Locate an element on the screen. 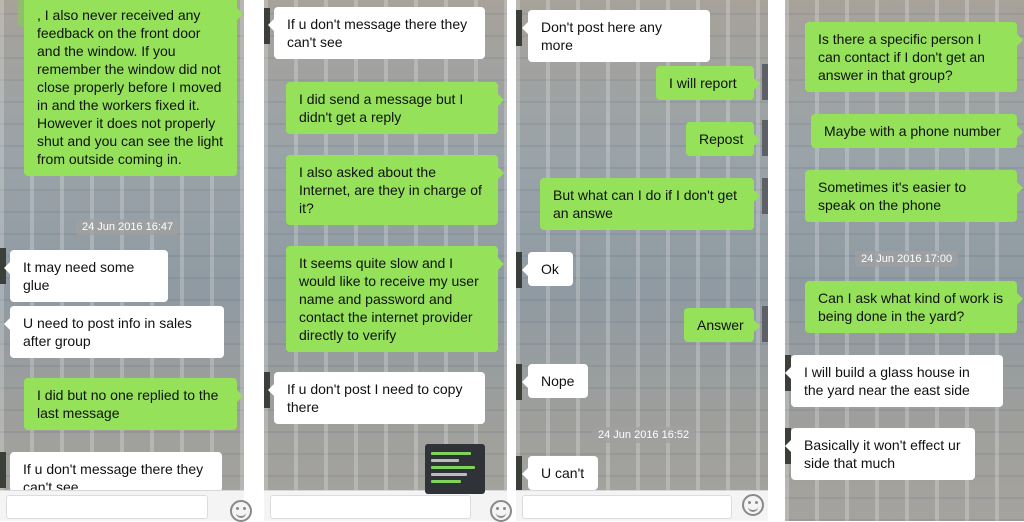 This screenshot has width=1024, height=522. message-text: Repost is located at coordinates (721, 139).